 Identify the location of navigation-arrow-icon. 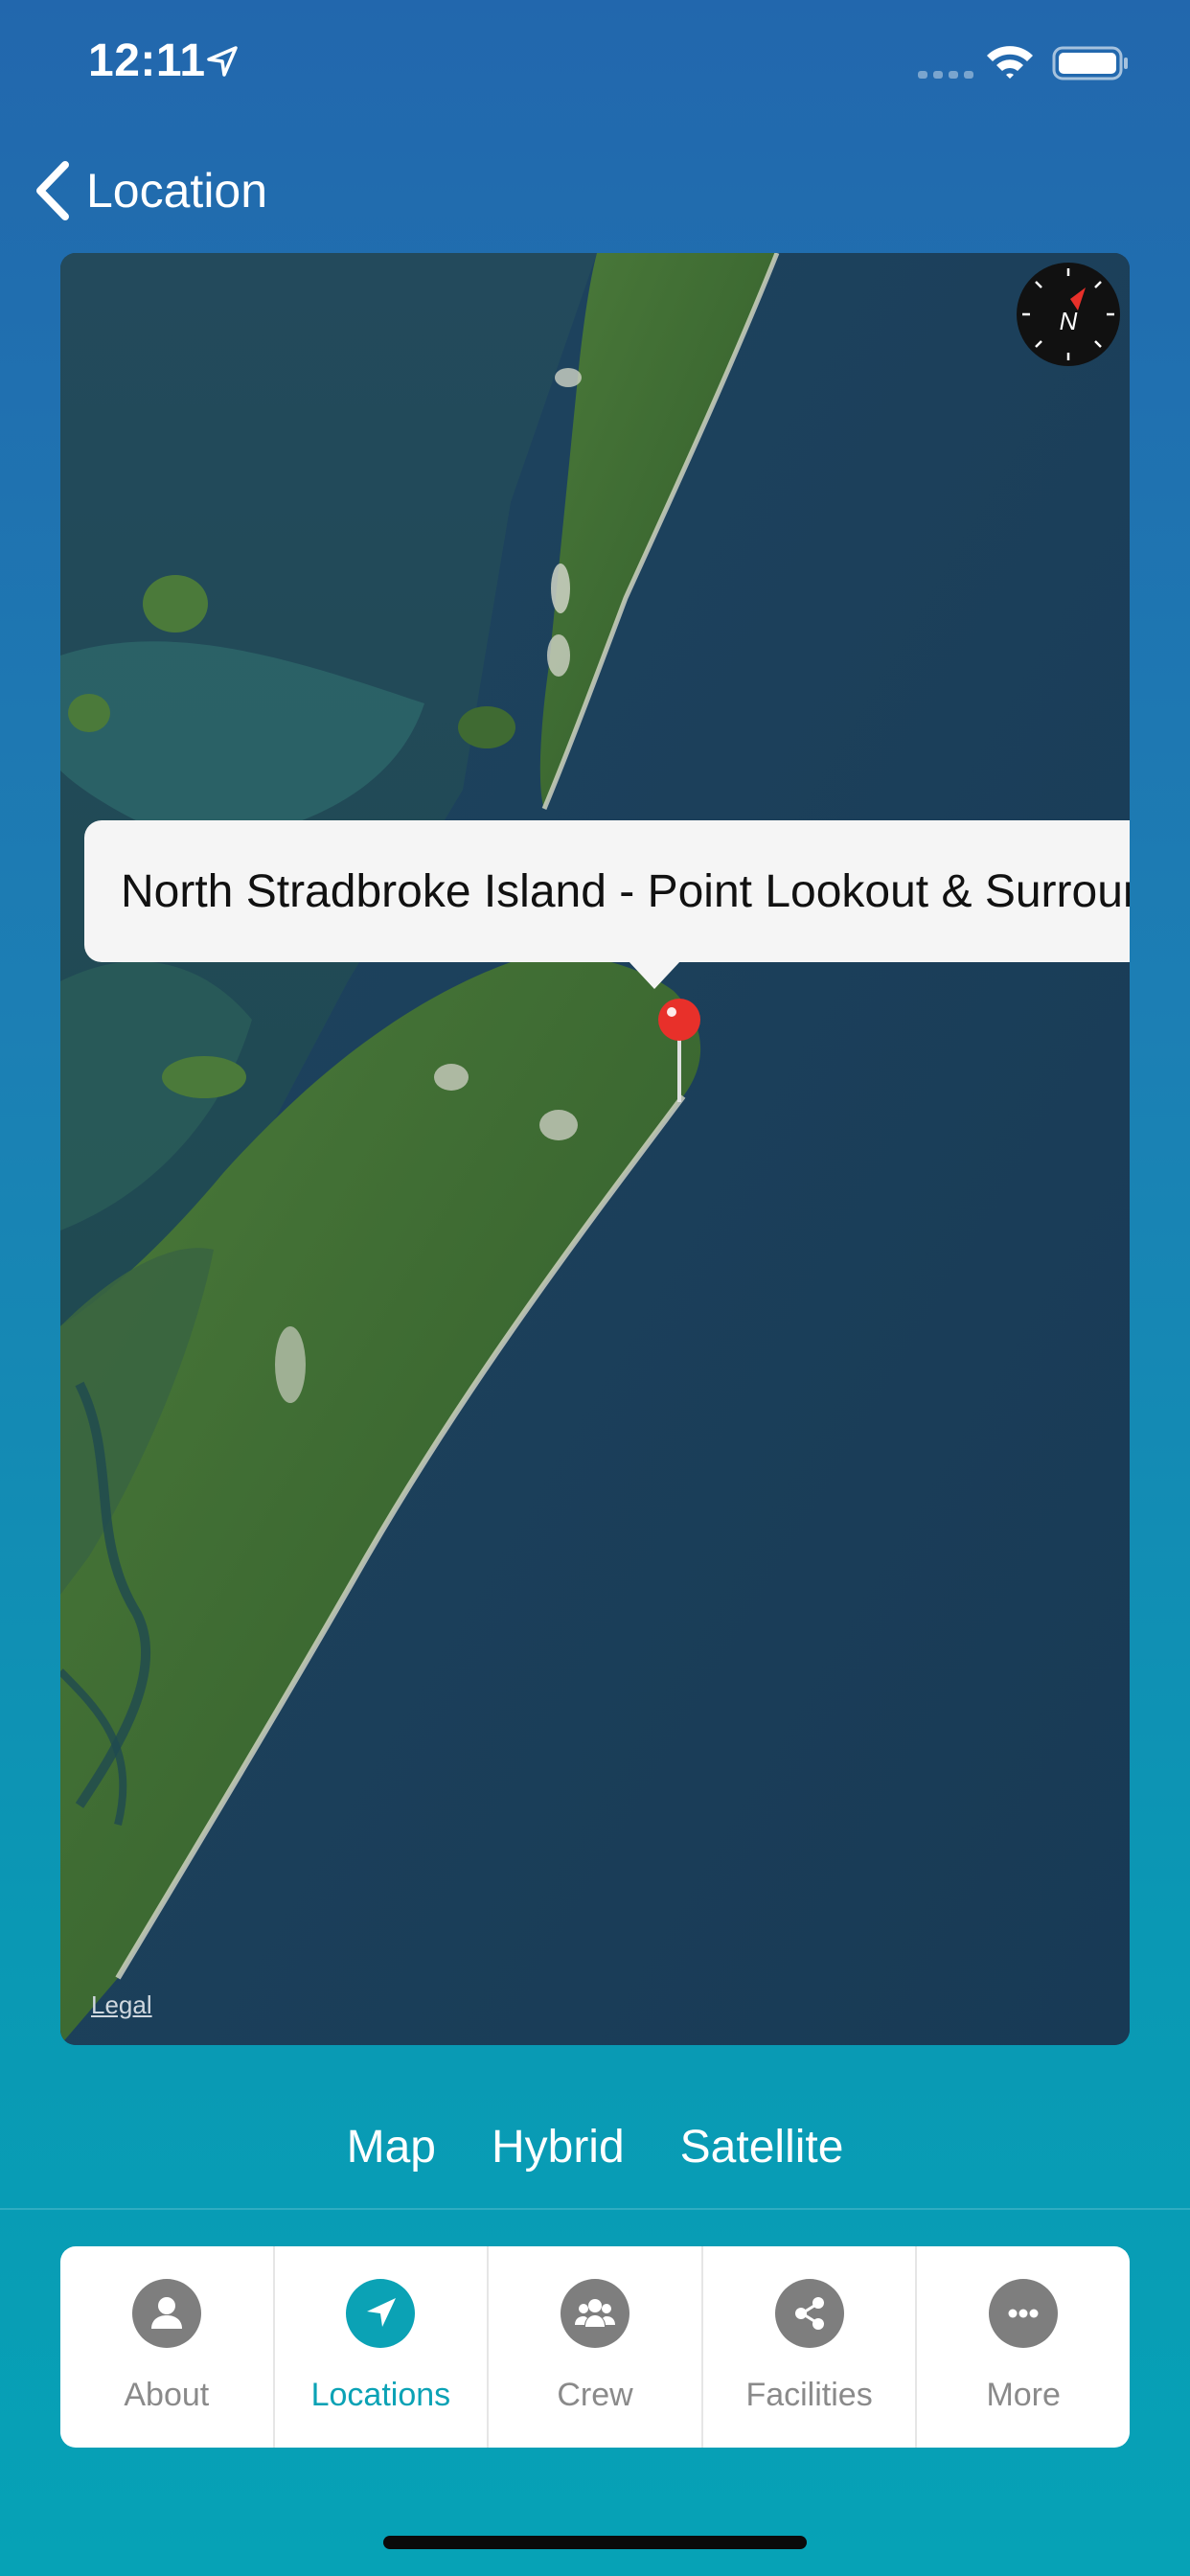
(381, 2313).